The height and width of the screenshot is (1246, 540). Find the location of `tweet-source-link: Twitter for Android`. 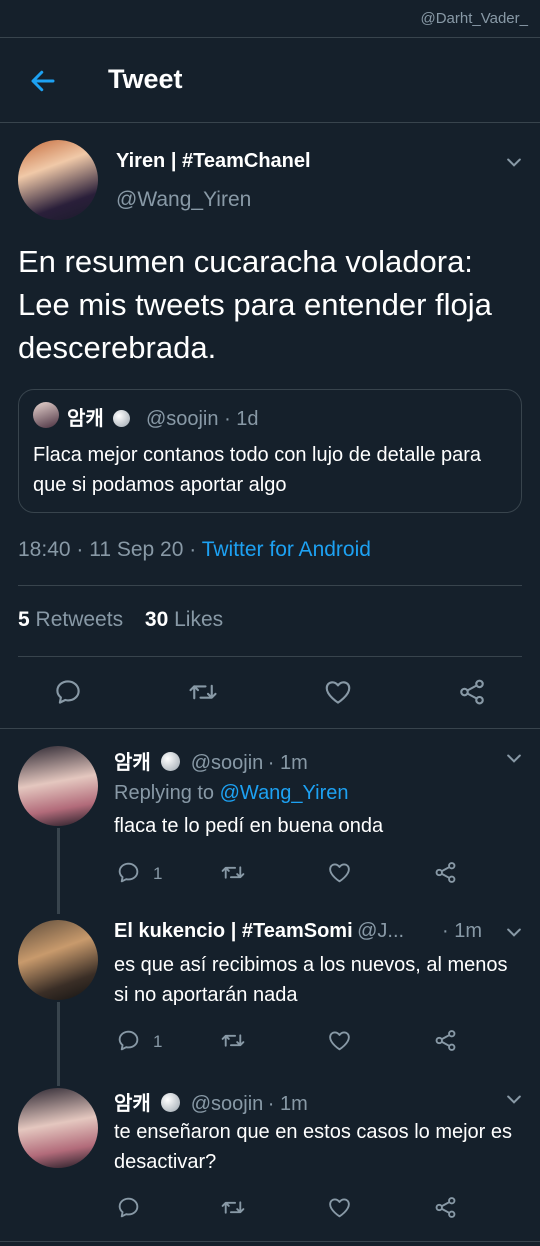

tweet-source-link: Twitter for Android is located at coordinates (286, 549).